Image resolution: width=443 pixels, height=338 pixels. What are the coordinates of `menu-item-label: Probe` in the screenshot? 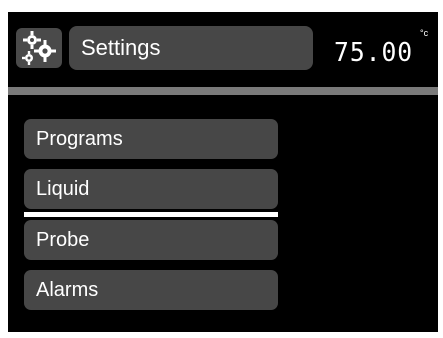 It's located at (63, 240).